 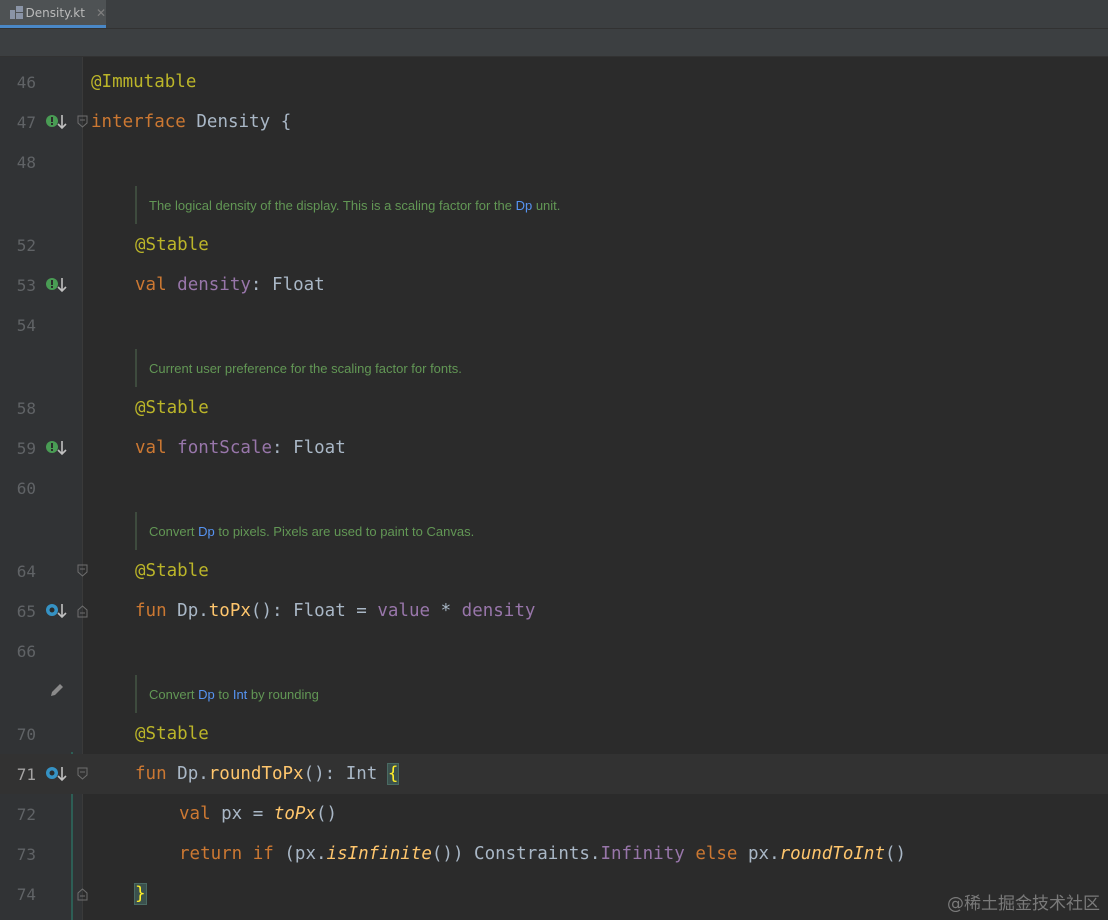 What do you see at coordinates (144, 82) in the screenshot?
I see `annotation: @Immutable` at bounding box center [144, 82].